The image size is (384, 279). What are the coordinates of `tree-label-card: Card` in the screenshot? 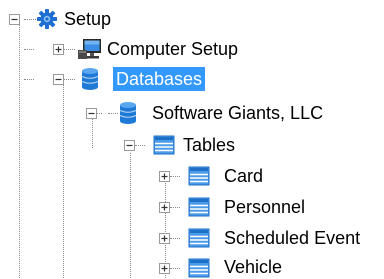 It's located at (243, 176).